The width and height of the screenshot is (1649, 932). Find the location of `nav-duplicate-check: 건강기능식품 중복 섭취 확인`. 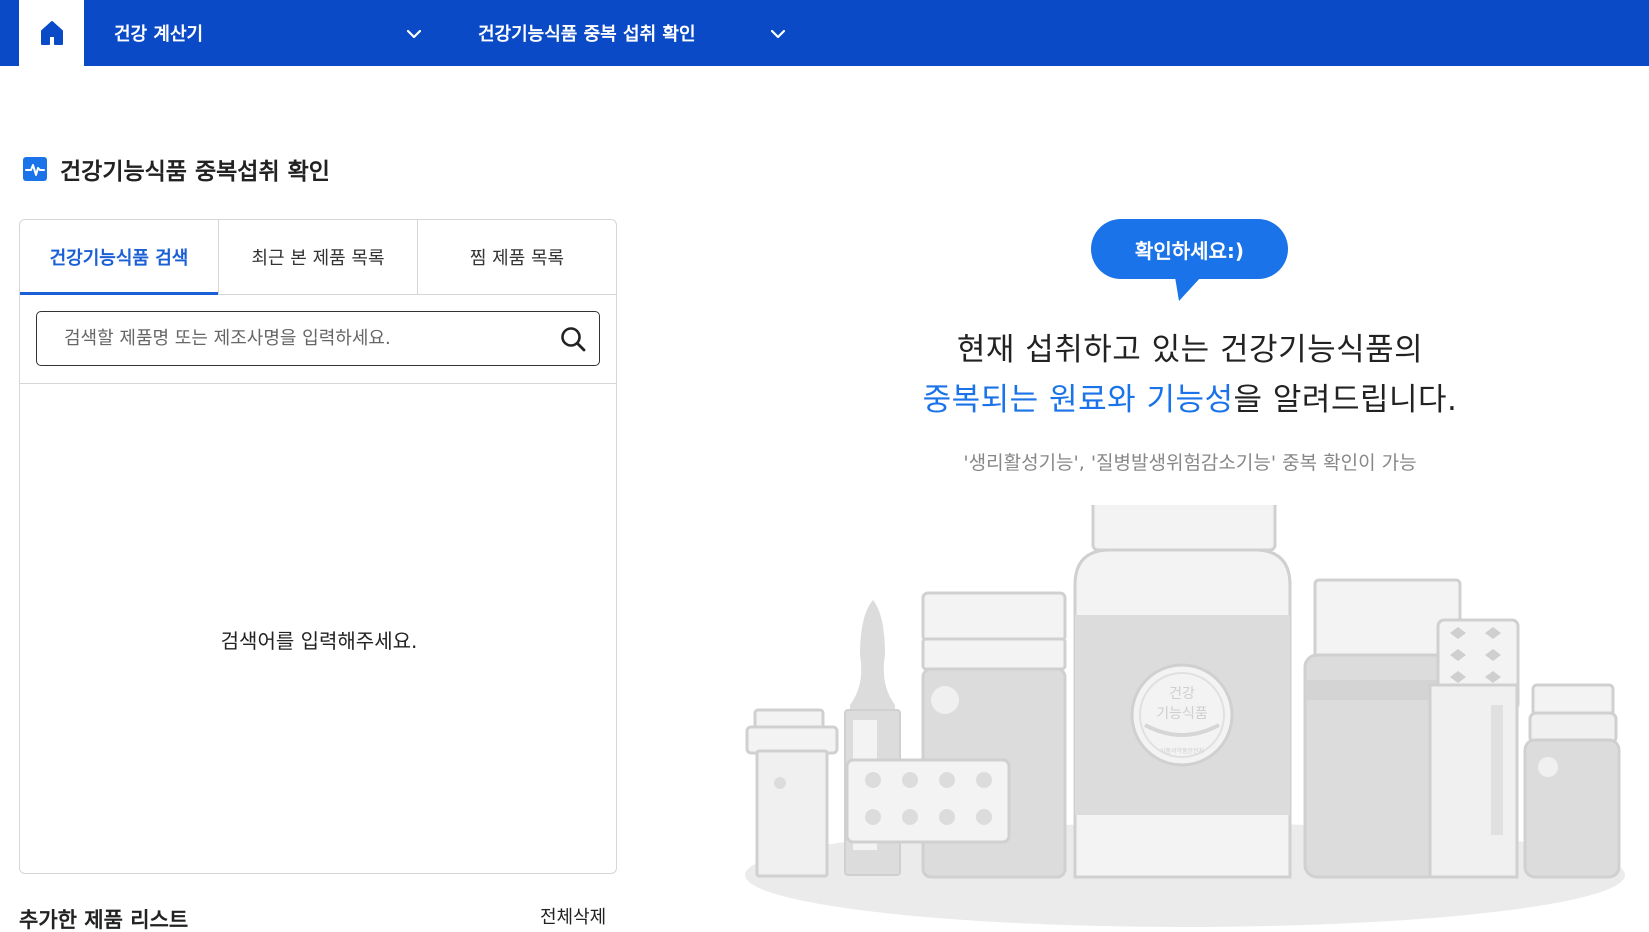

nav-duplicate-check: 건강기능식품 중복 섭취 확인 is located at coordinates (633, 33).